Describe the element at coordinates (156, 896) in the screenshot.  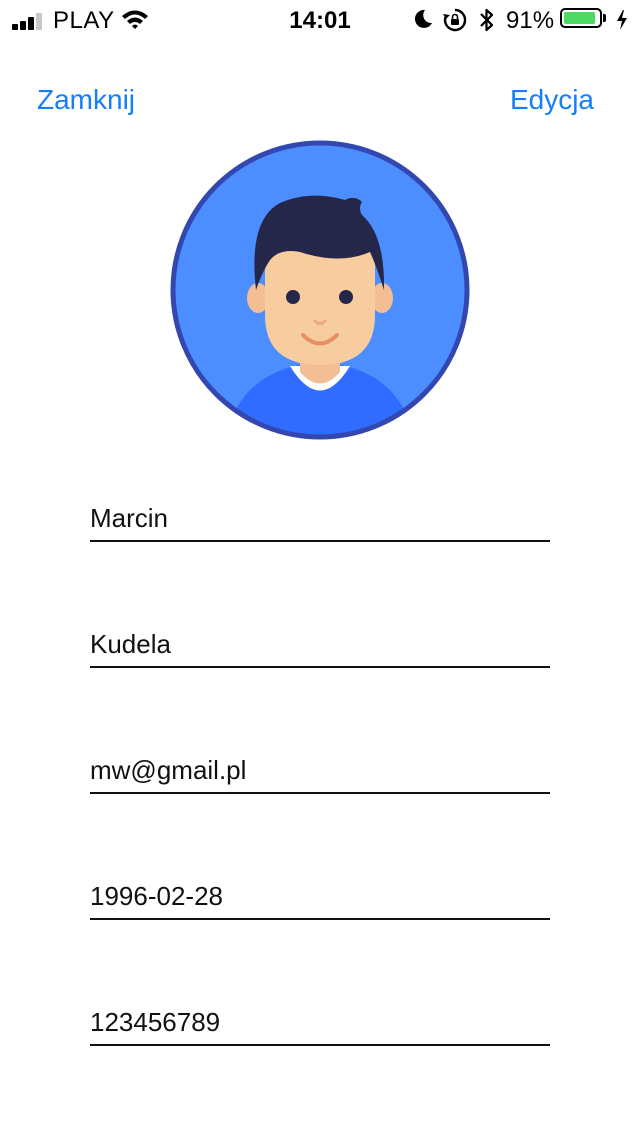
I see `birth-date-value: 1996-02-28` at that location.